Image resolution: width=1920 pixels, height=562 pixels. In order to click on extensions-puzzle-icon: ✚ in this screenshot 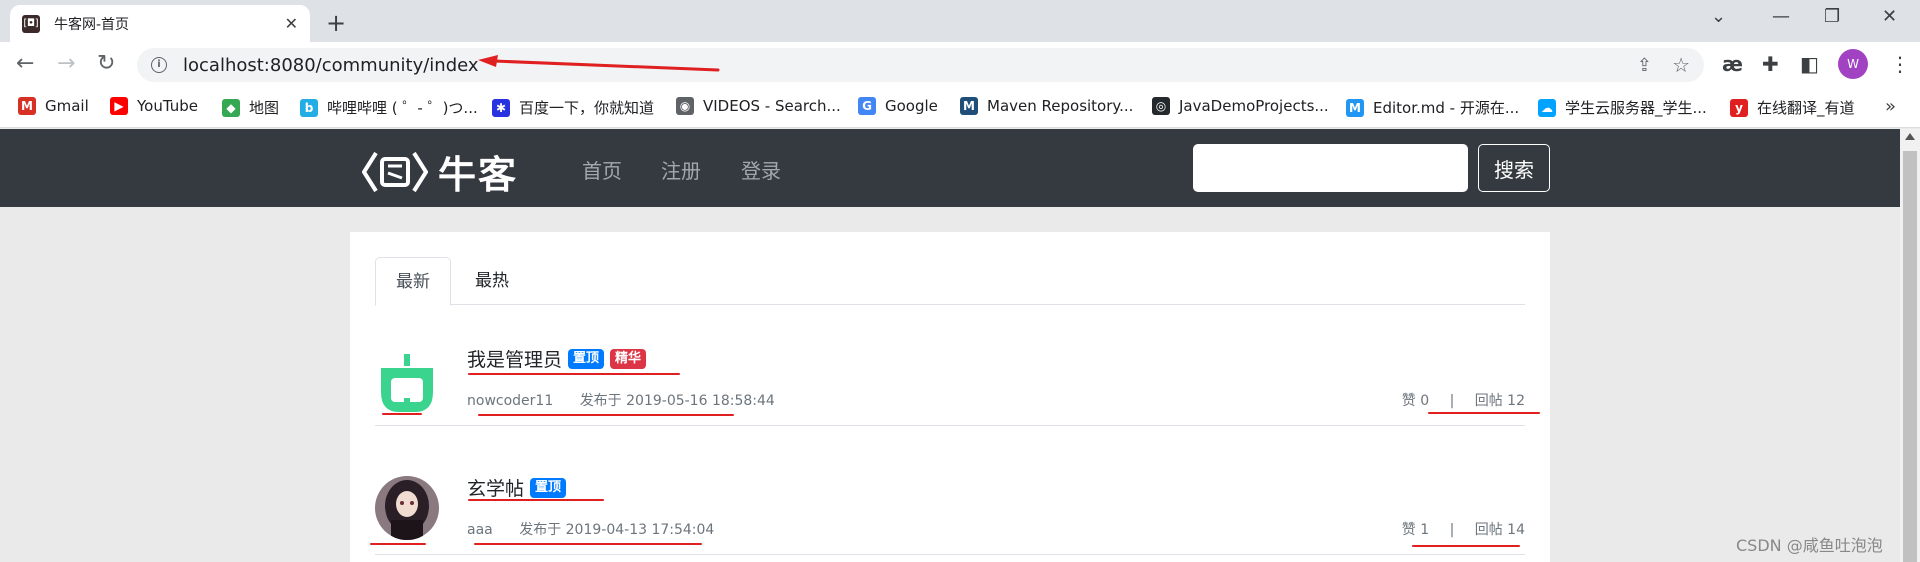, I will do `click(1770, 64)`.